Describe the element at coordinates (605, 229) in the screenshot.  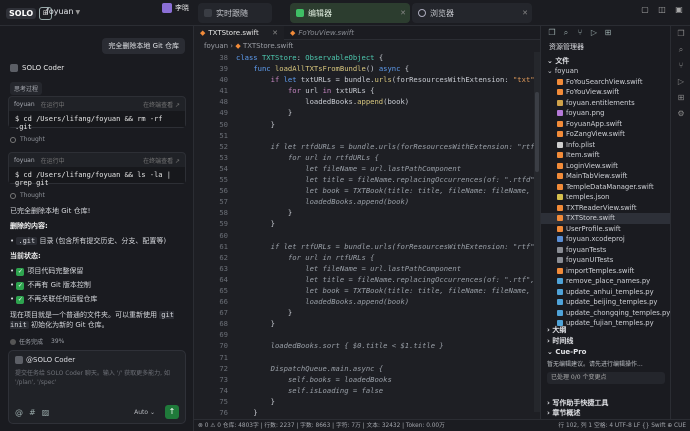
I see `tree-item: UserProfile.swift` at that location.